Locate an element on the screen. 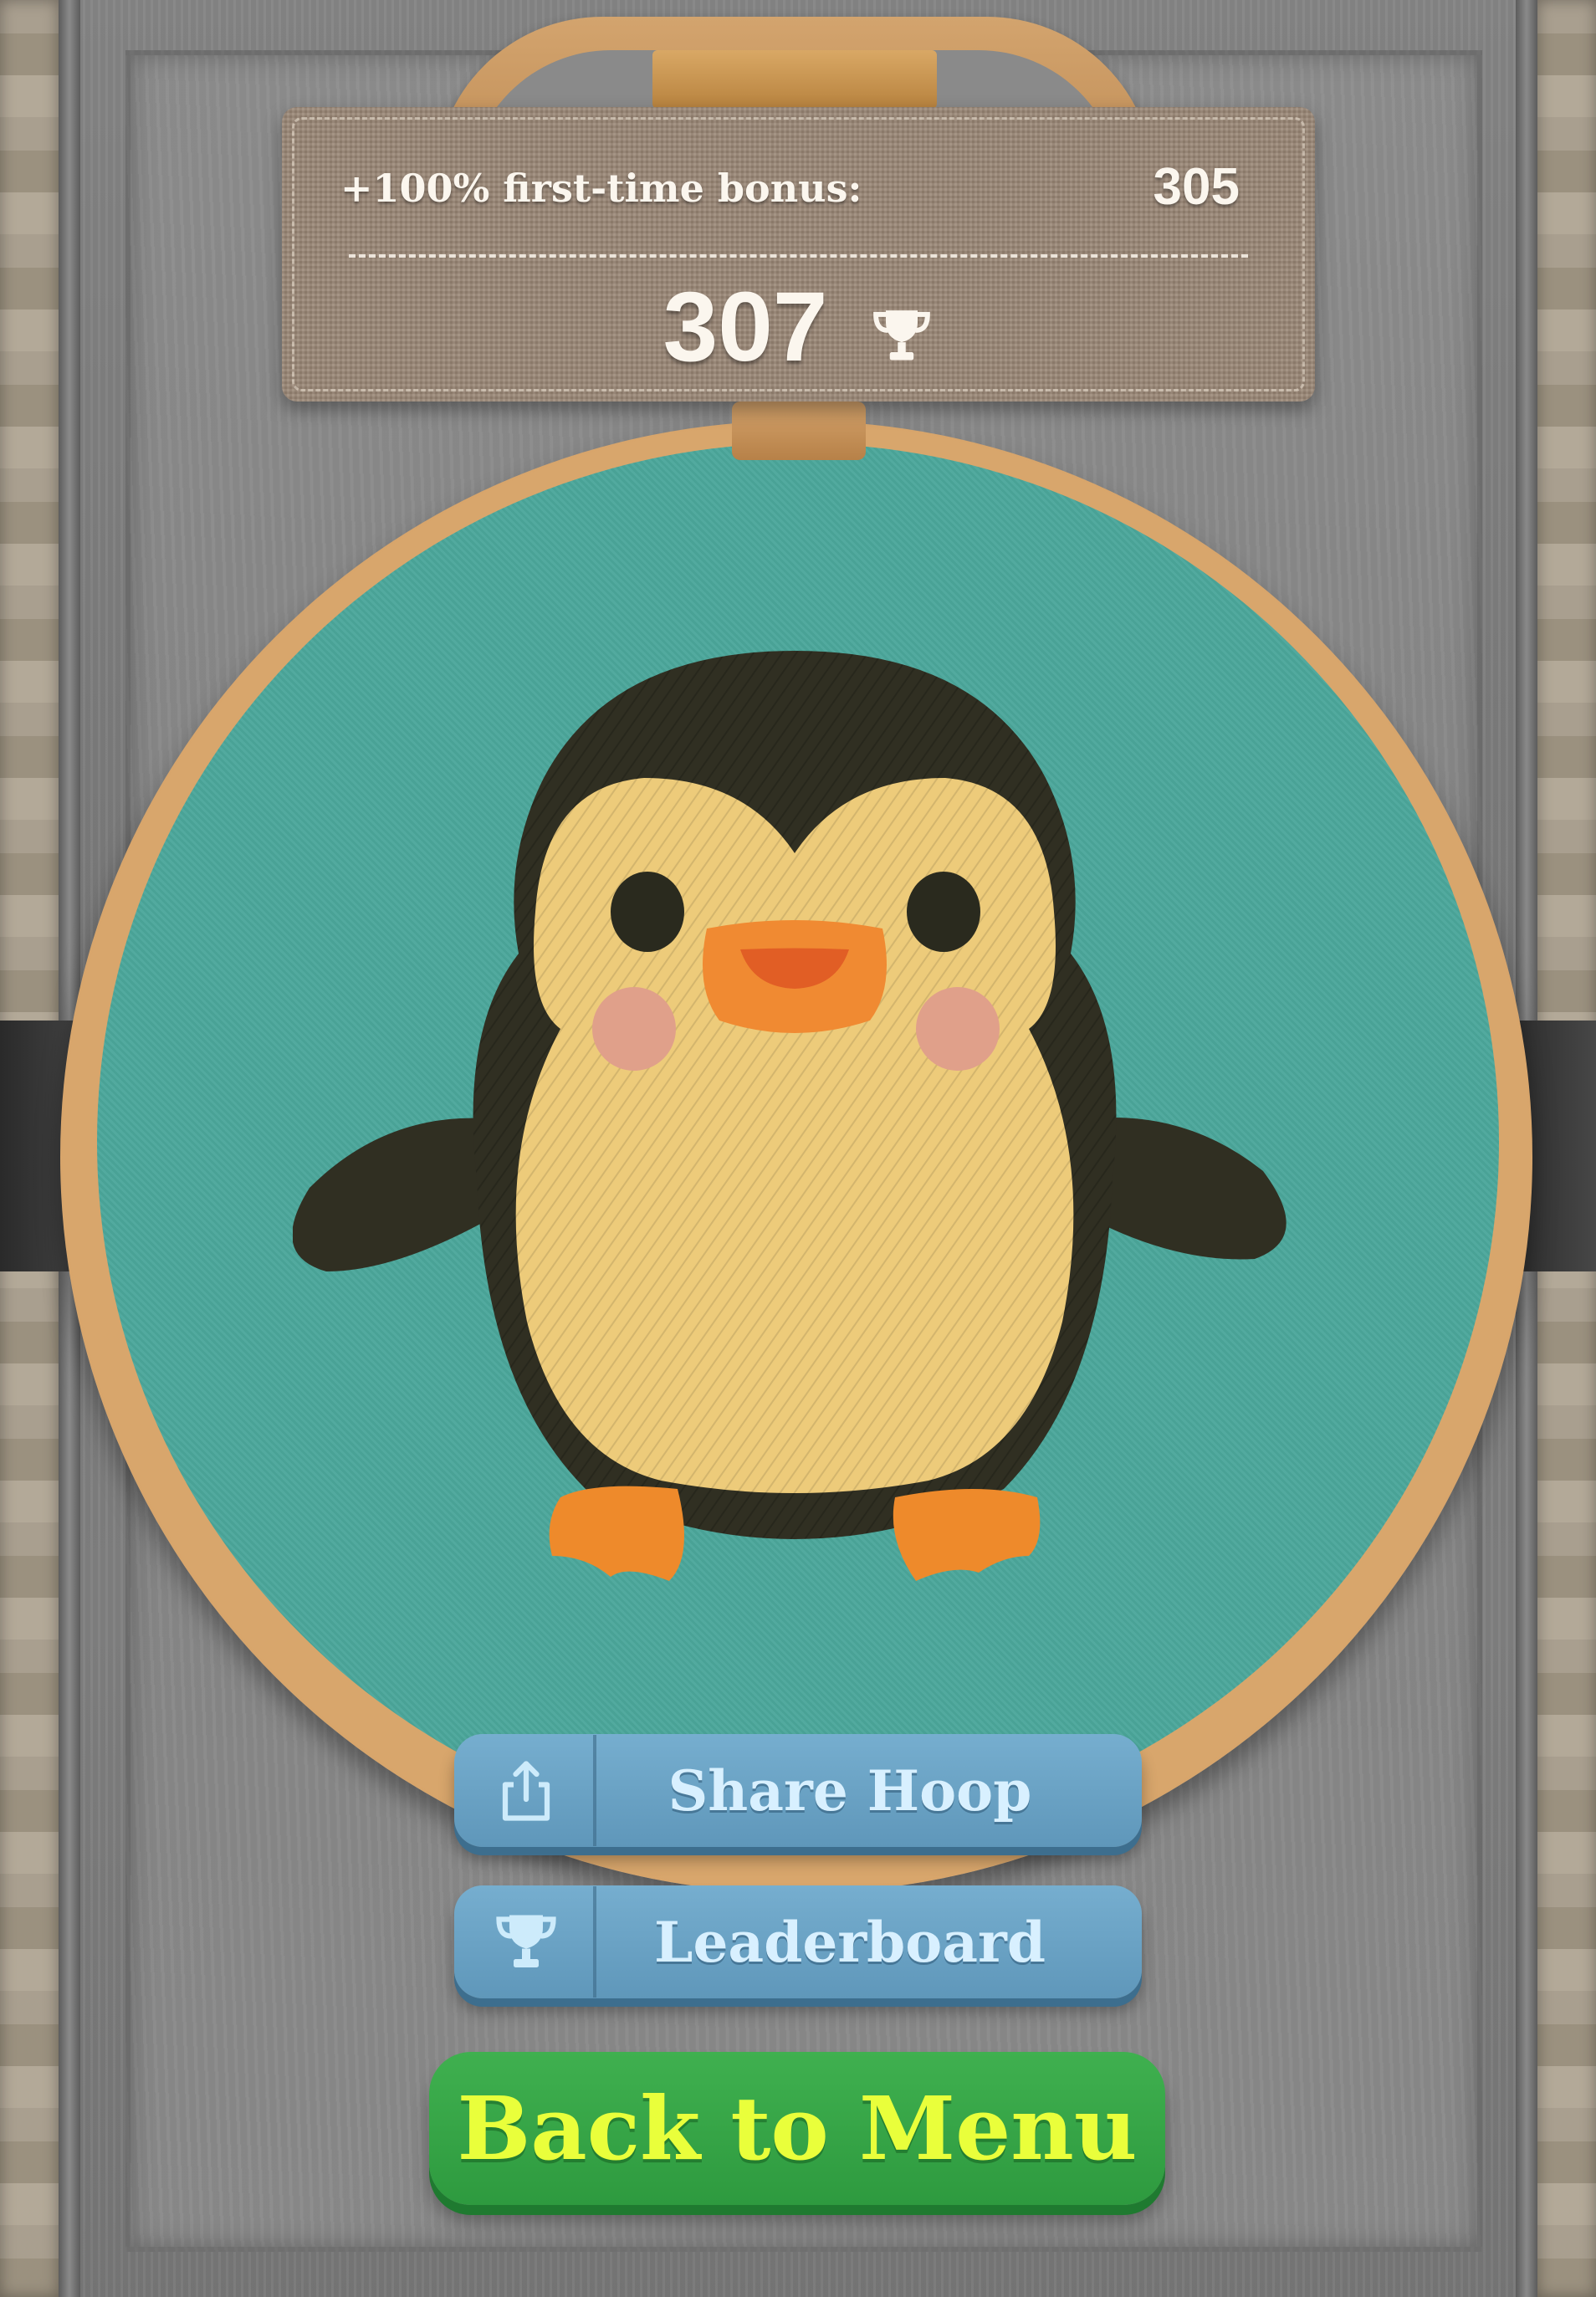  leaderboard-label: Leaderboard is located at coordinates (850, 1942).